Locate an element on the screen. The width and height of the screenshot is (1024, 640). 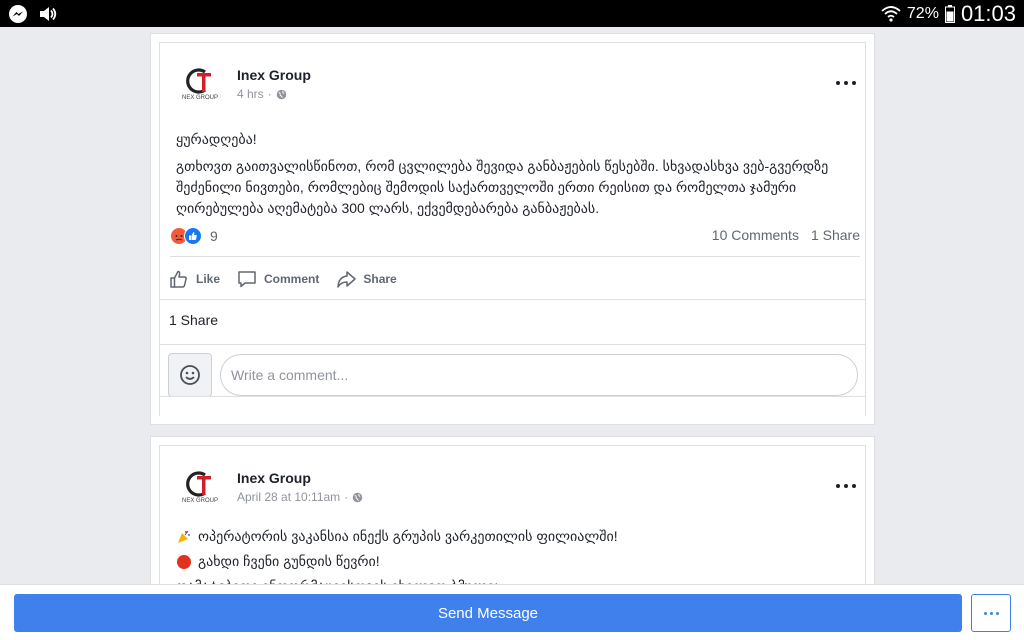
red-circle-icon is located at coordinates (184, 561).